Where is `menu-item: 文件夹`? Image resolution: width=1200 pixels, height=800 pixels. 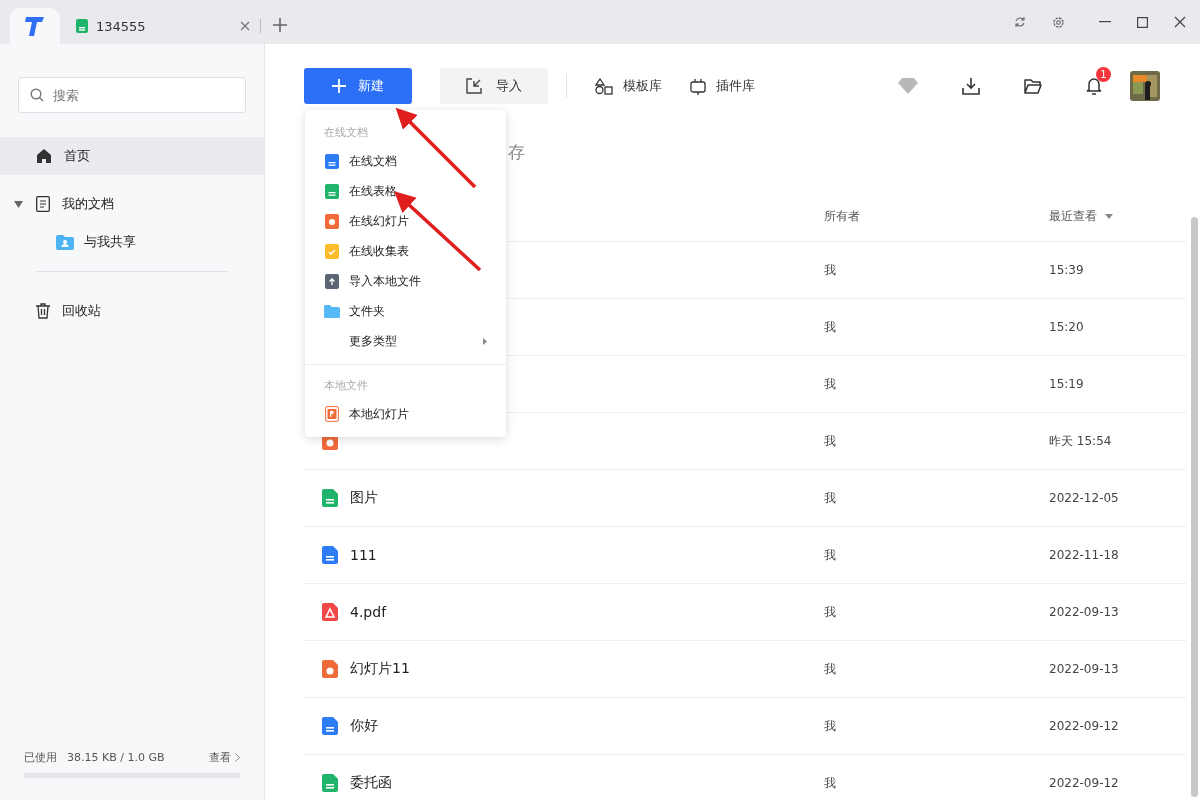 menu-item: 文件夹 is located at coordinates (405, 311).